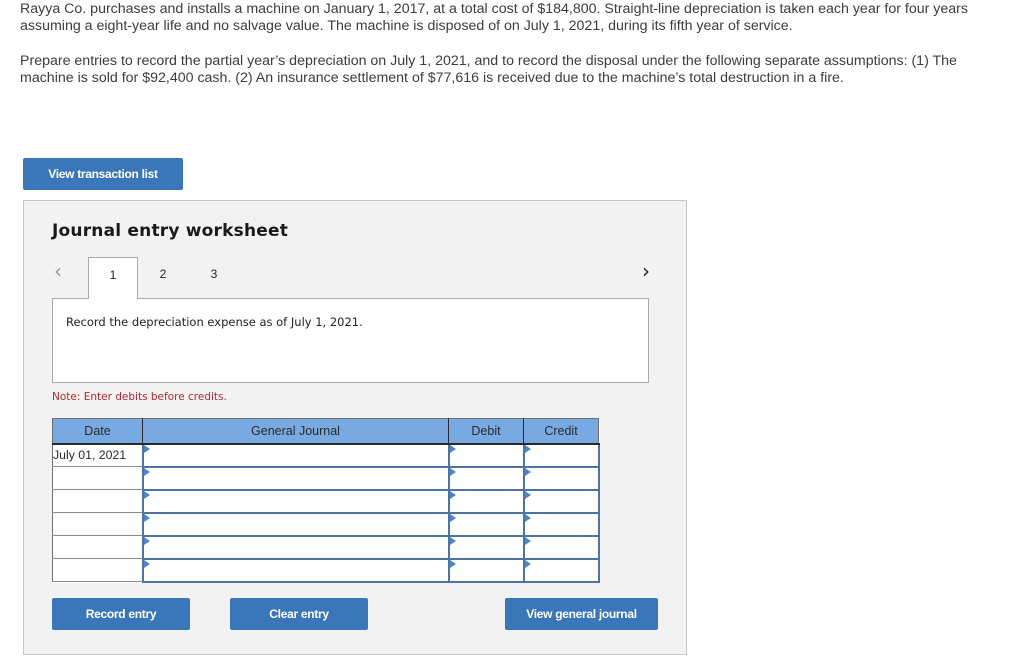  What do you see at coordinates (121, 614) in the screenshot?
I see `record-entry-button: Record entry` at bounding box center [121, 614].